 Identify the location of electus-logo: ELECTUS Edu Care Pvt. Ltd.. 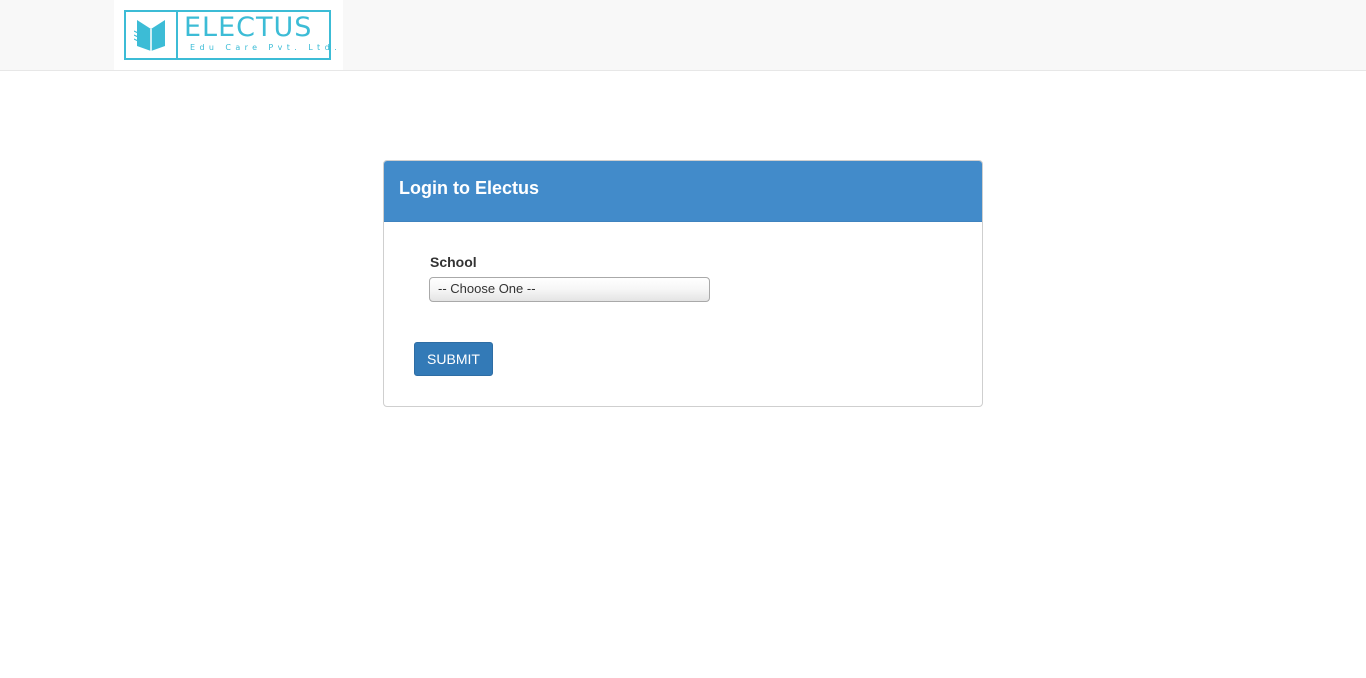
(228, 35).